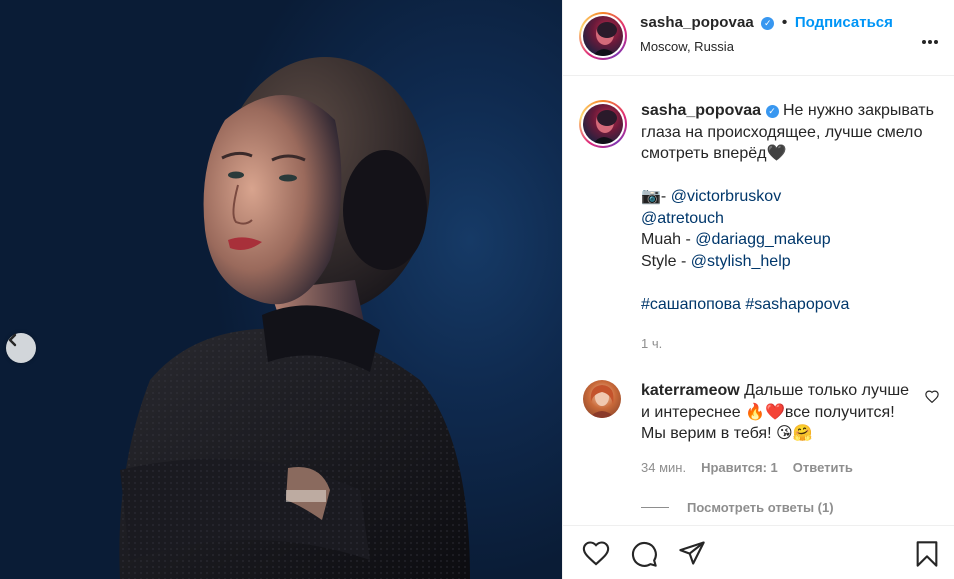 The image size is (954, 579). Describe the element at coordinates (692, 553) in the screenshot. I see `paper-plane-icon` at that location.